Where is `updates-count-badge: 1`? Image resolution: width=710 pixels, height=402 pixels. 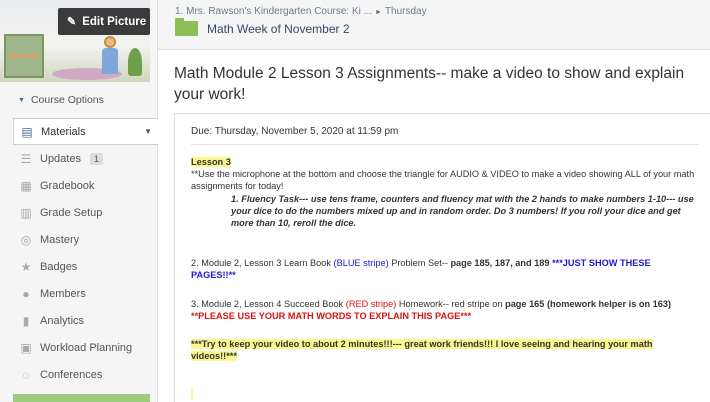
updates-count-badge: 1 is located at coordinates (96, 158).